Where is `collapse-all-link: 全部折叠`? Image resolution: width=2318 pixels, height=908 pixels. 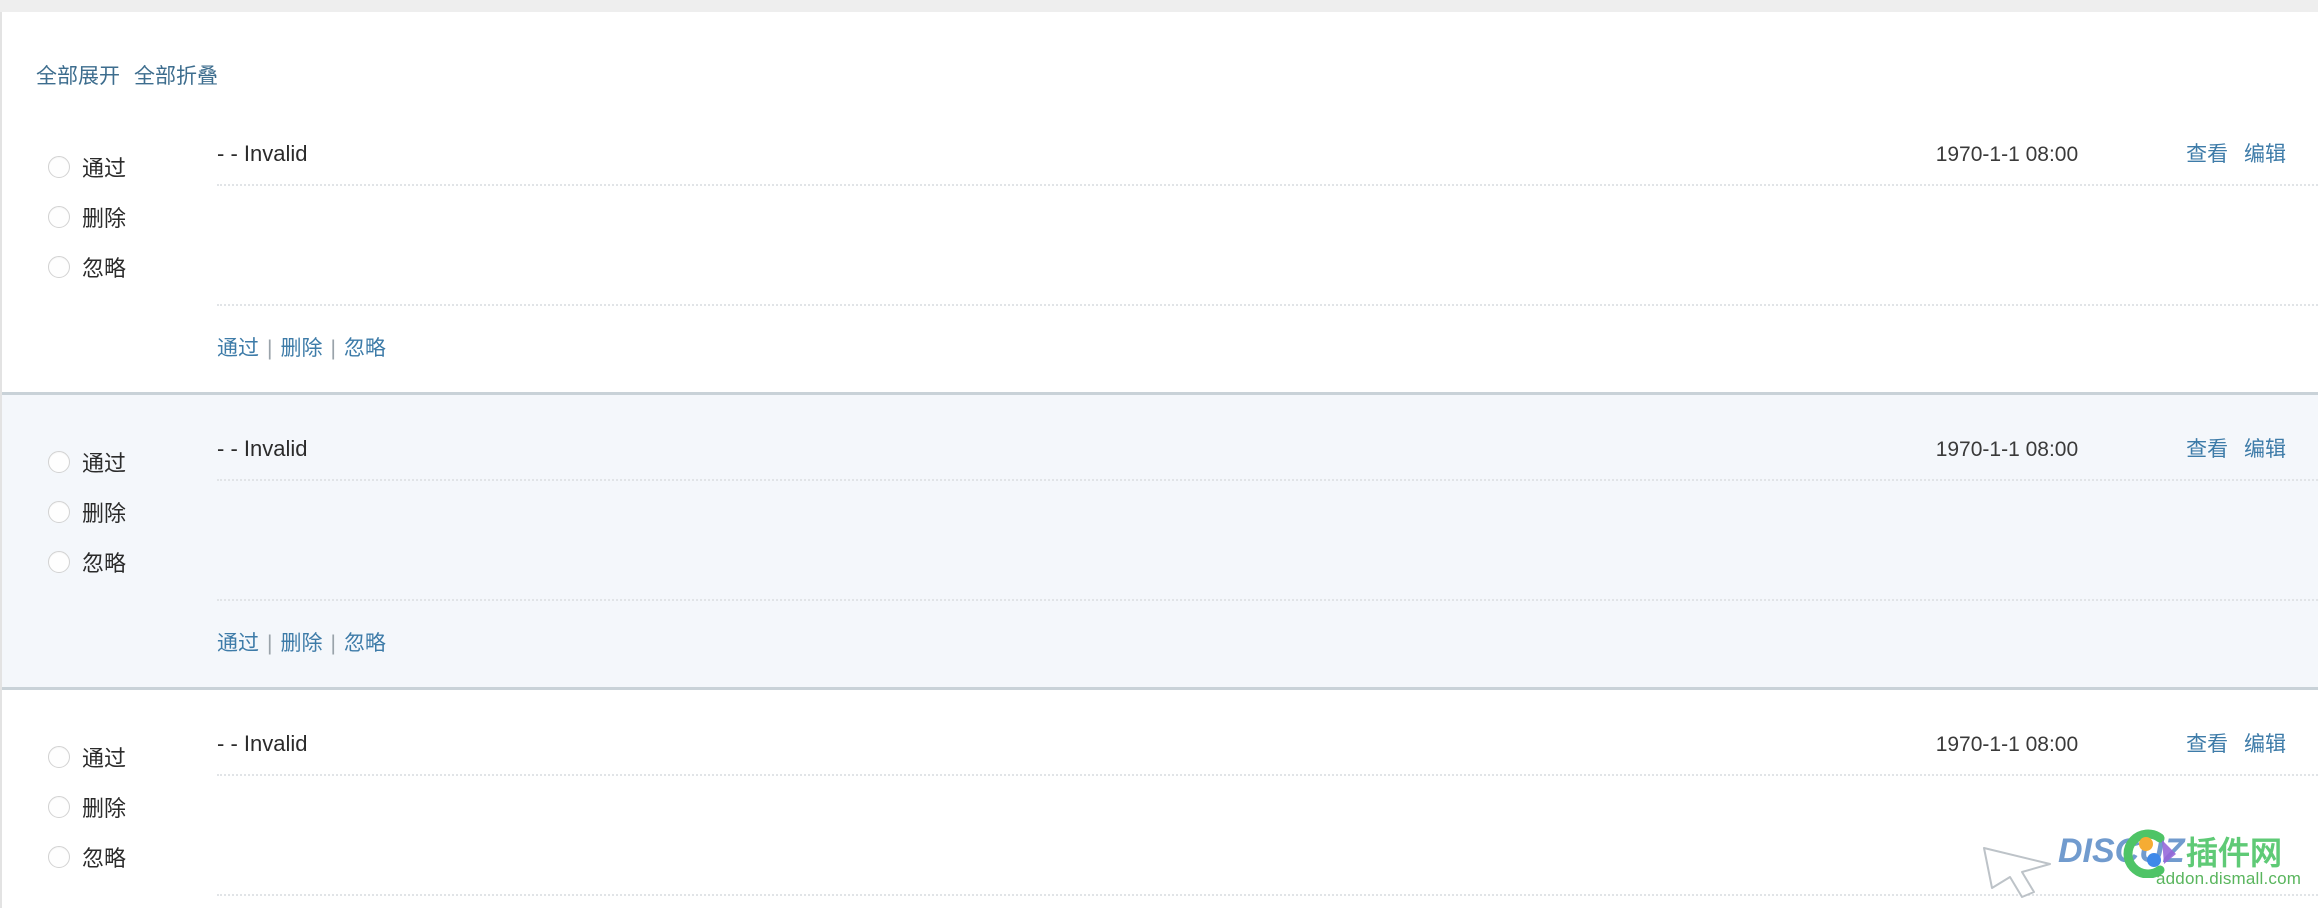
collapse-all-link: 全部折叠 is located at coordinates (176, 76).